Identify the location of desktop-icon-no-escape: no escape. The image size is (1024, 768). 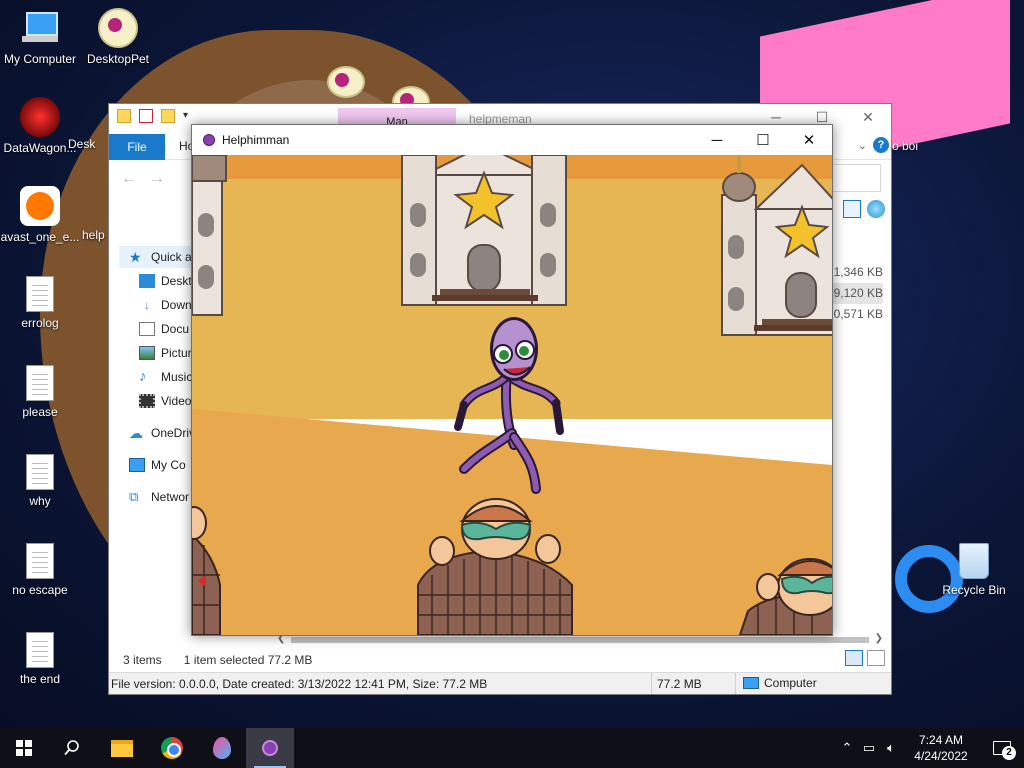
(40, 570).